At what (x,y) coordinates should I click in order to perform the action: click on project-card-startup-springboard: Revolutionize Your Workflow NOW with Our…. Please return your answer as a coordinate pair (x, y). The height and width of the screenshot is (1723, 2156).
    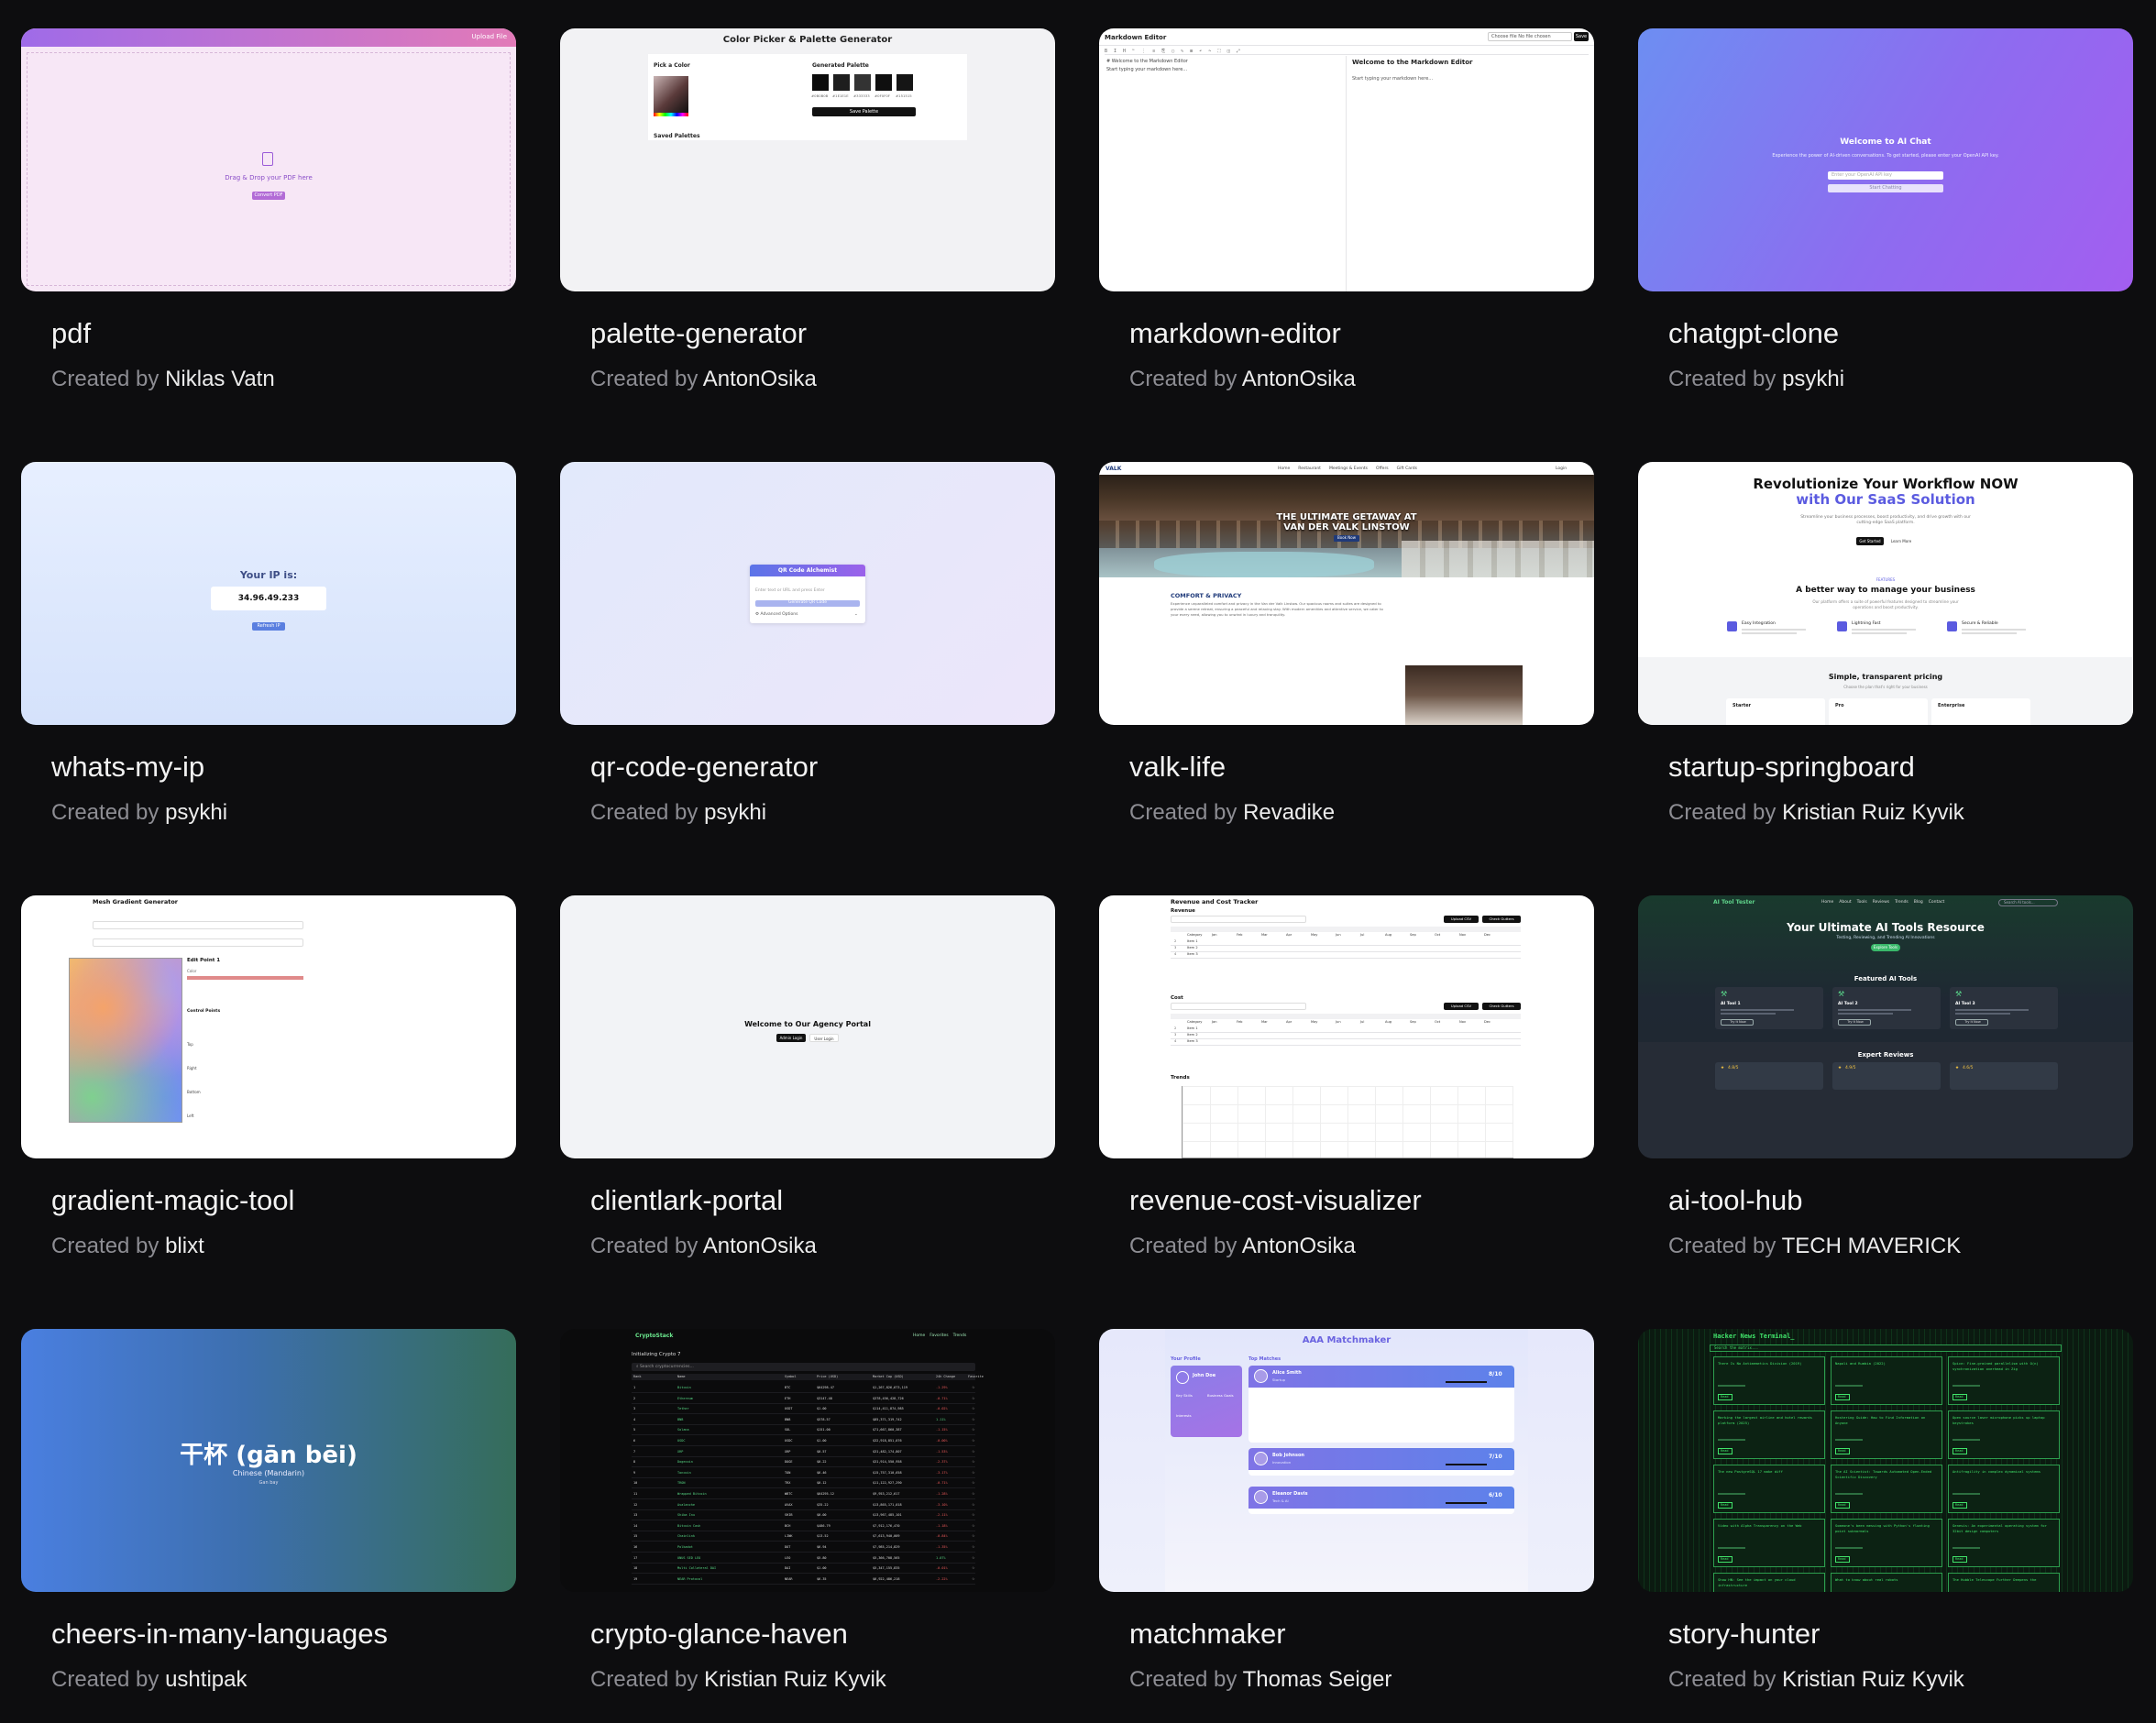
    Looking at the image, I should click on (1885, 679).